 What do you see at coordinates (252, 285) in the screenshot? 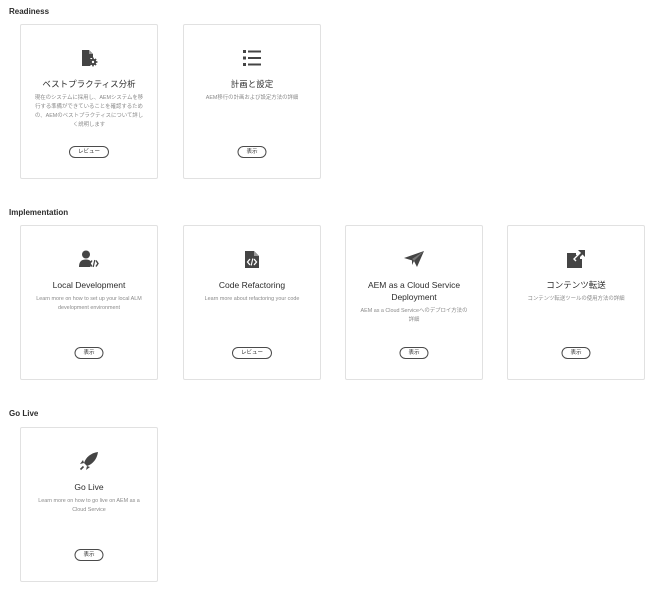
I see `card-title: Code Refactoring` at bounding box center [252, 285].